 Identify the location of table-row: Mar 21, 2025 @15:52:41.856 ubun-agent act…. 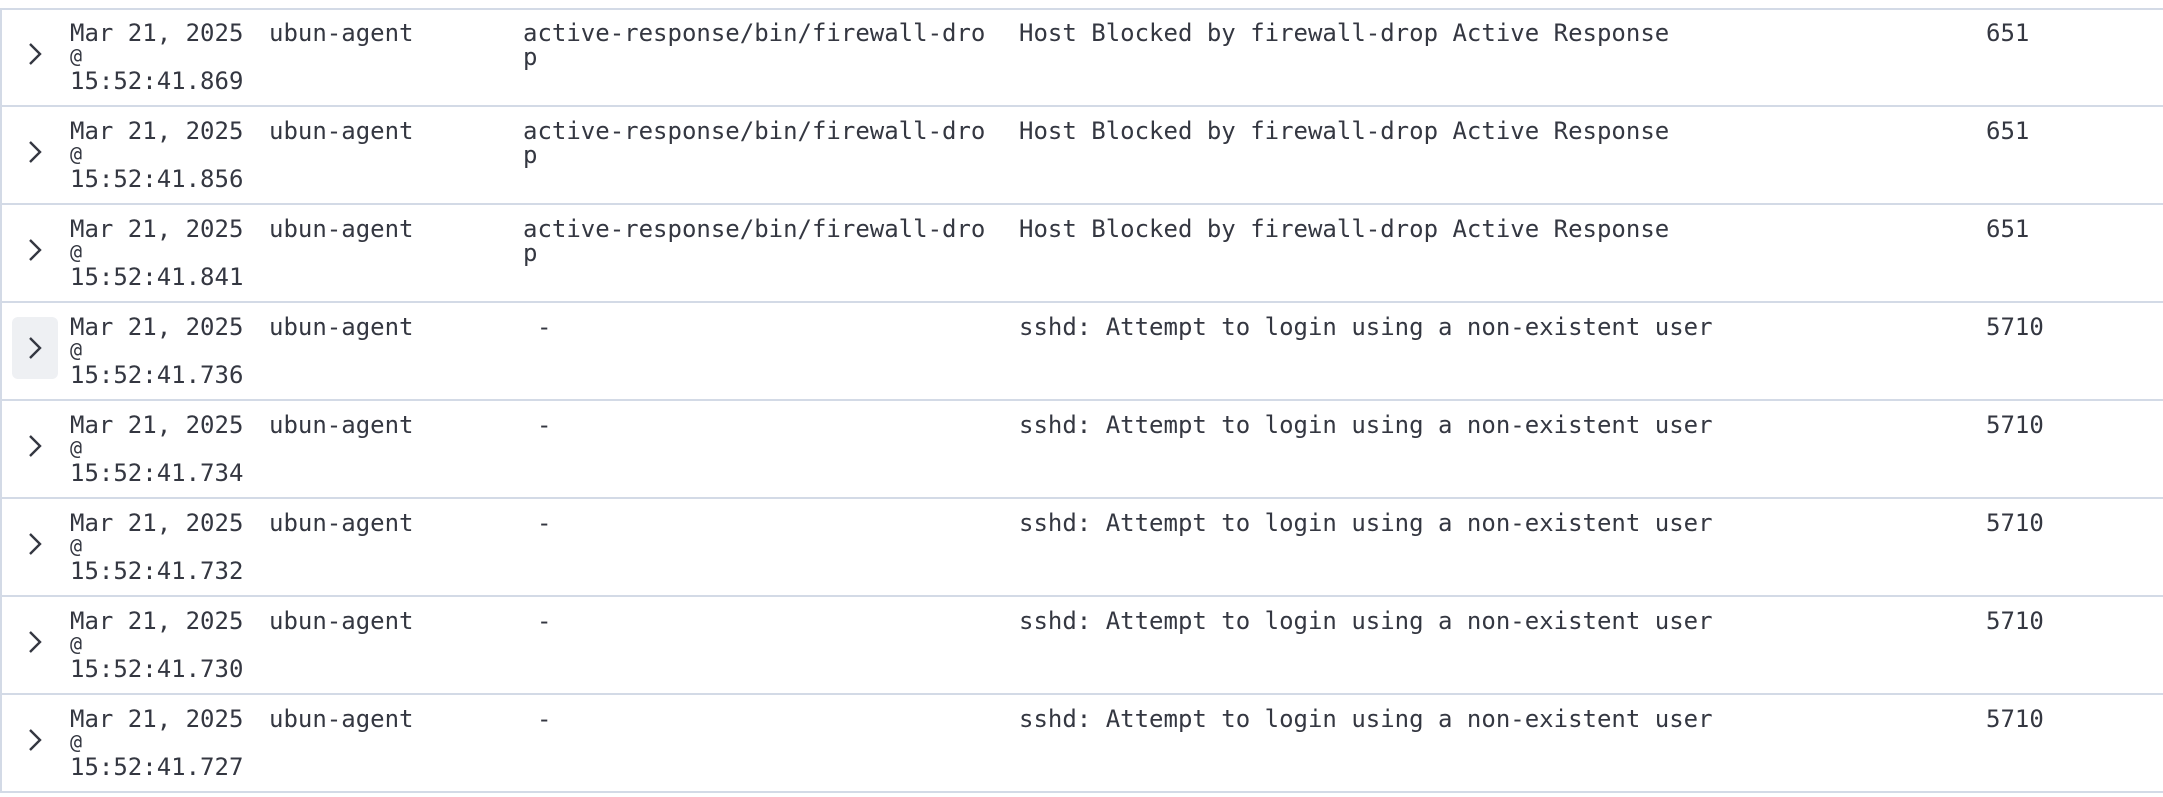
(1082, 156).